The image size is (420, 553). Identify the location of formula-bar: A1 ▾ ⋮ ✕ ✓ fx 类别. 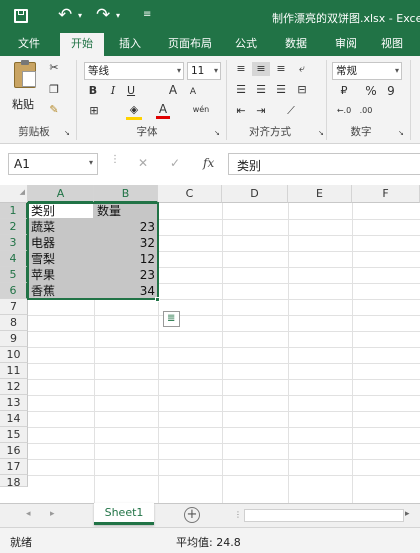
(210, 164).